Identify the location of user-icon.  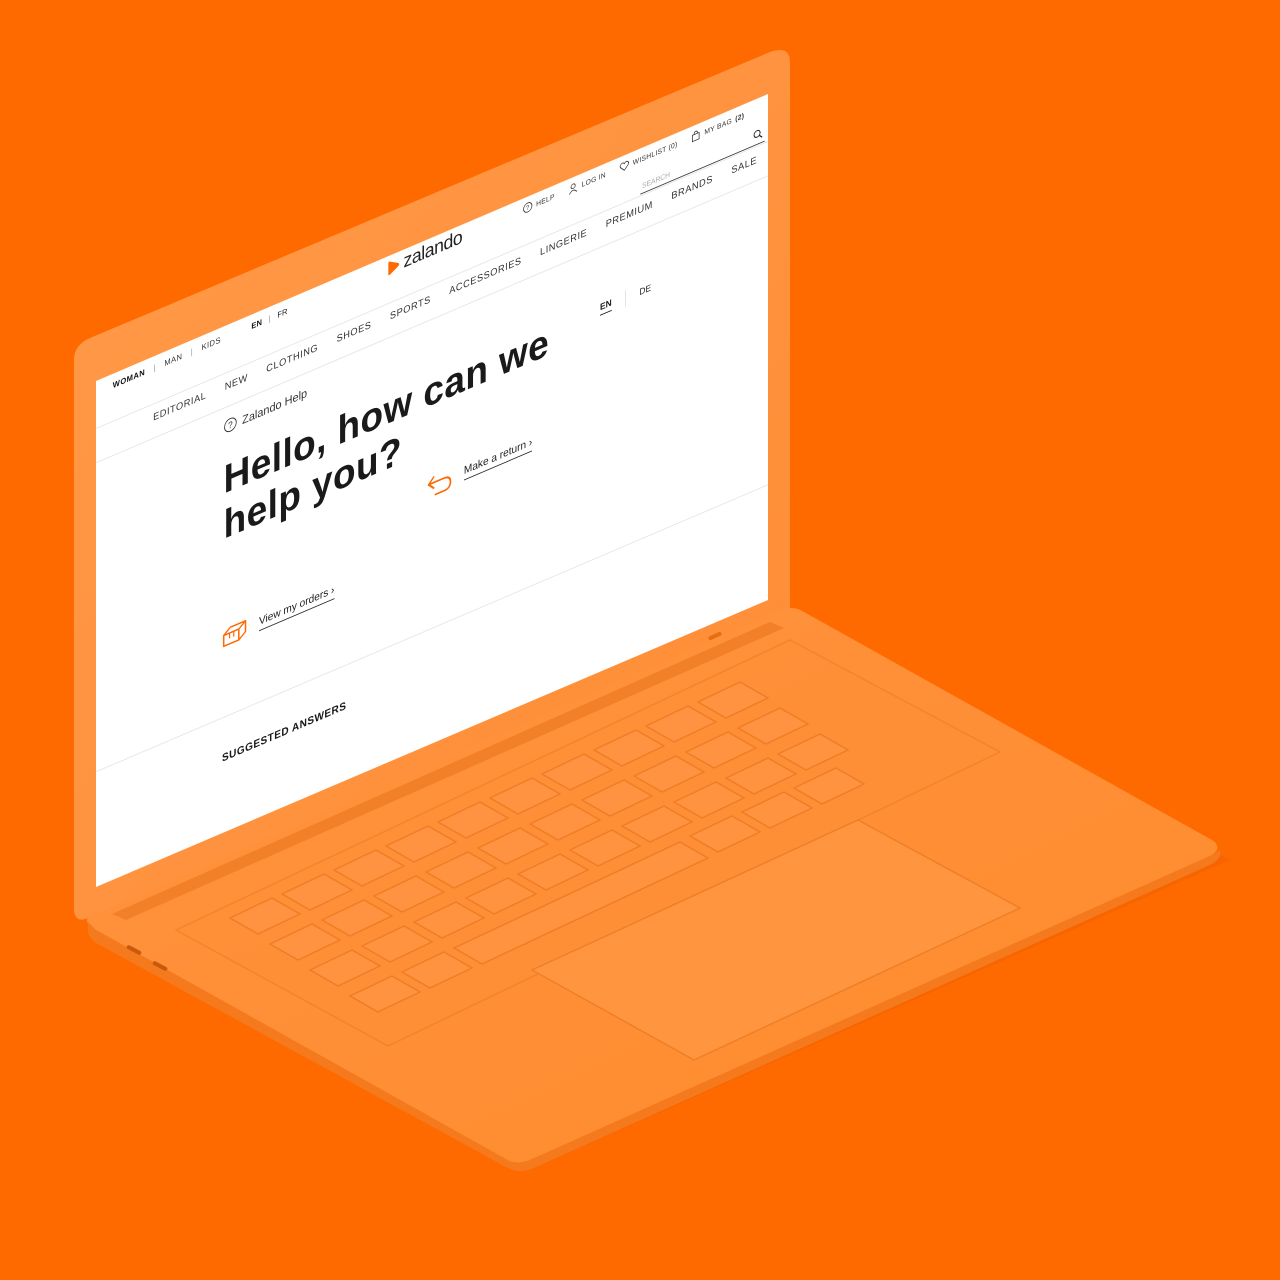
(573, 189).